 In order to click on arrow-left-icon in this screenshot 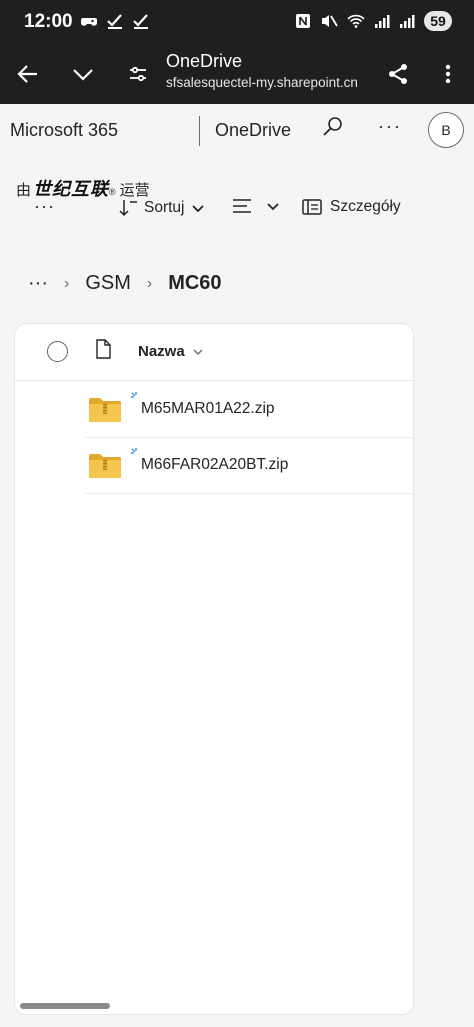, I will do `click(27, 74)`.